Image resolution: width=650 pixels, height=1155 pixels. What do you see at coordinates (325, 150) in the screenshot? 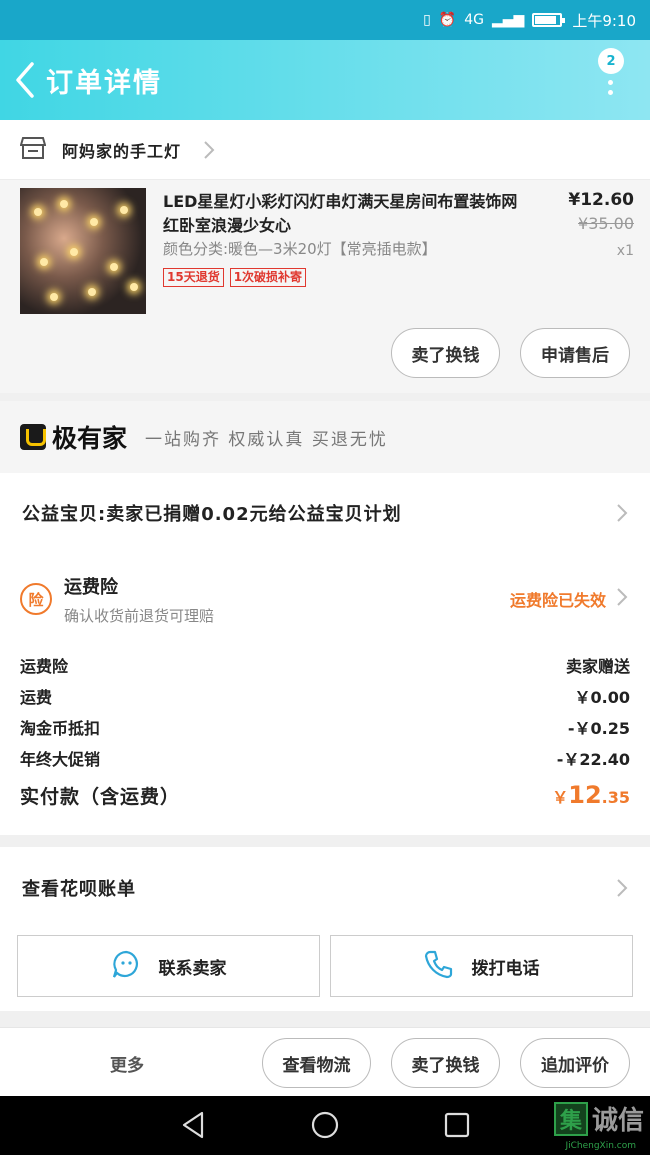
I see `shop-row: 阿妈家的手工灯` at bounding box center [325, 150].